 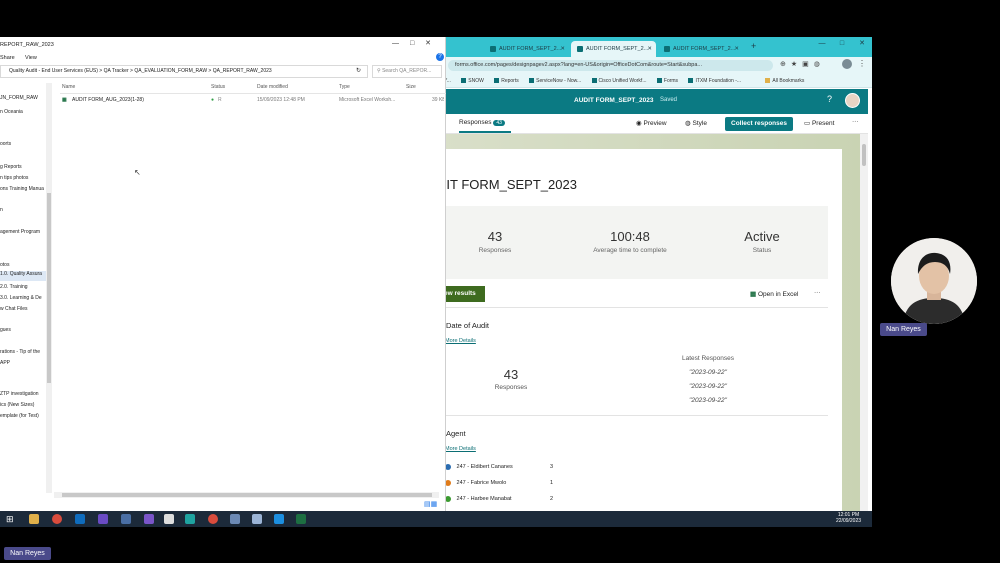 I want to click on profile-avatar, so click(x=847, y=64).